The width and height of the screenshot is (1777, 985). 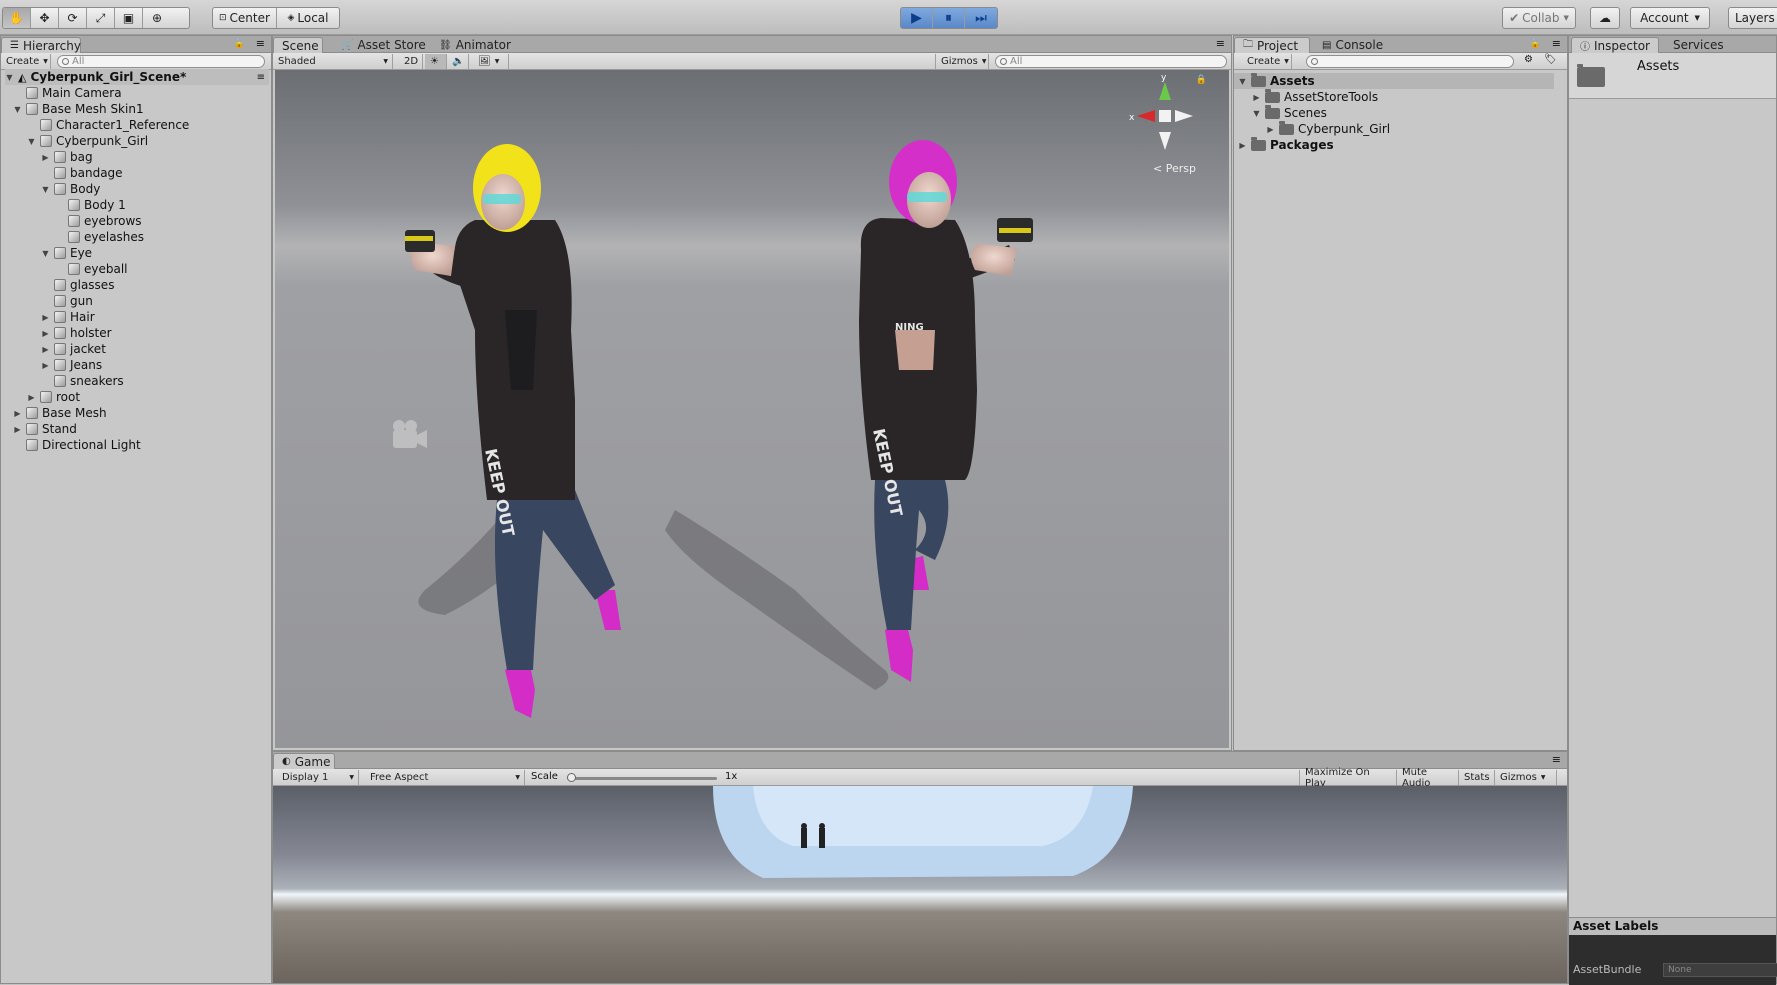 I want to click on account-dropdown: Account ▼, so click(x=1670, y=18).